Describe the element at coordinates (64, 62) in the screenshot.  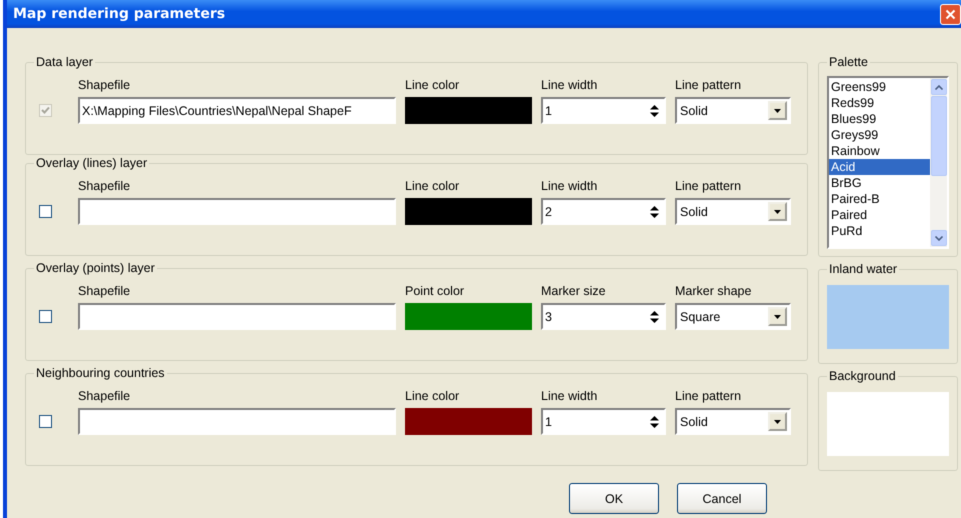
I see `group-title: Data layer` at that location.